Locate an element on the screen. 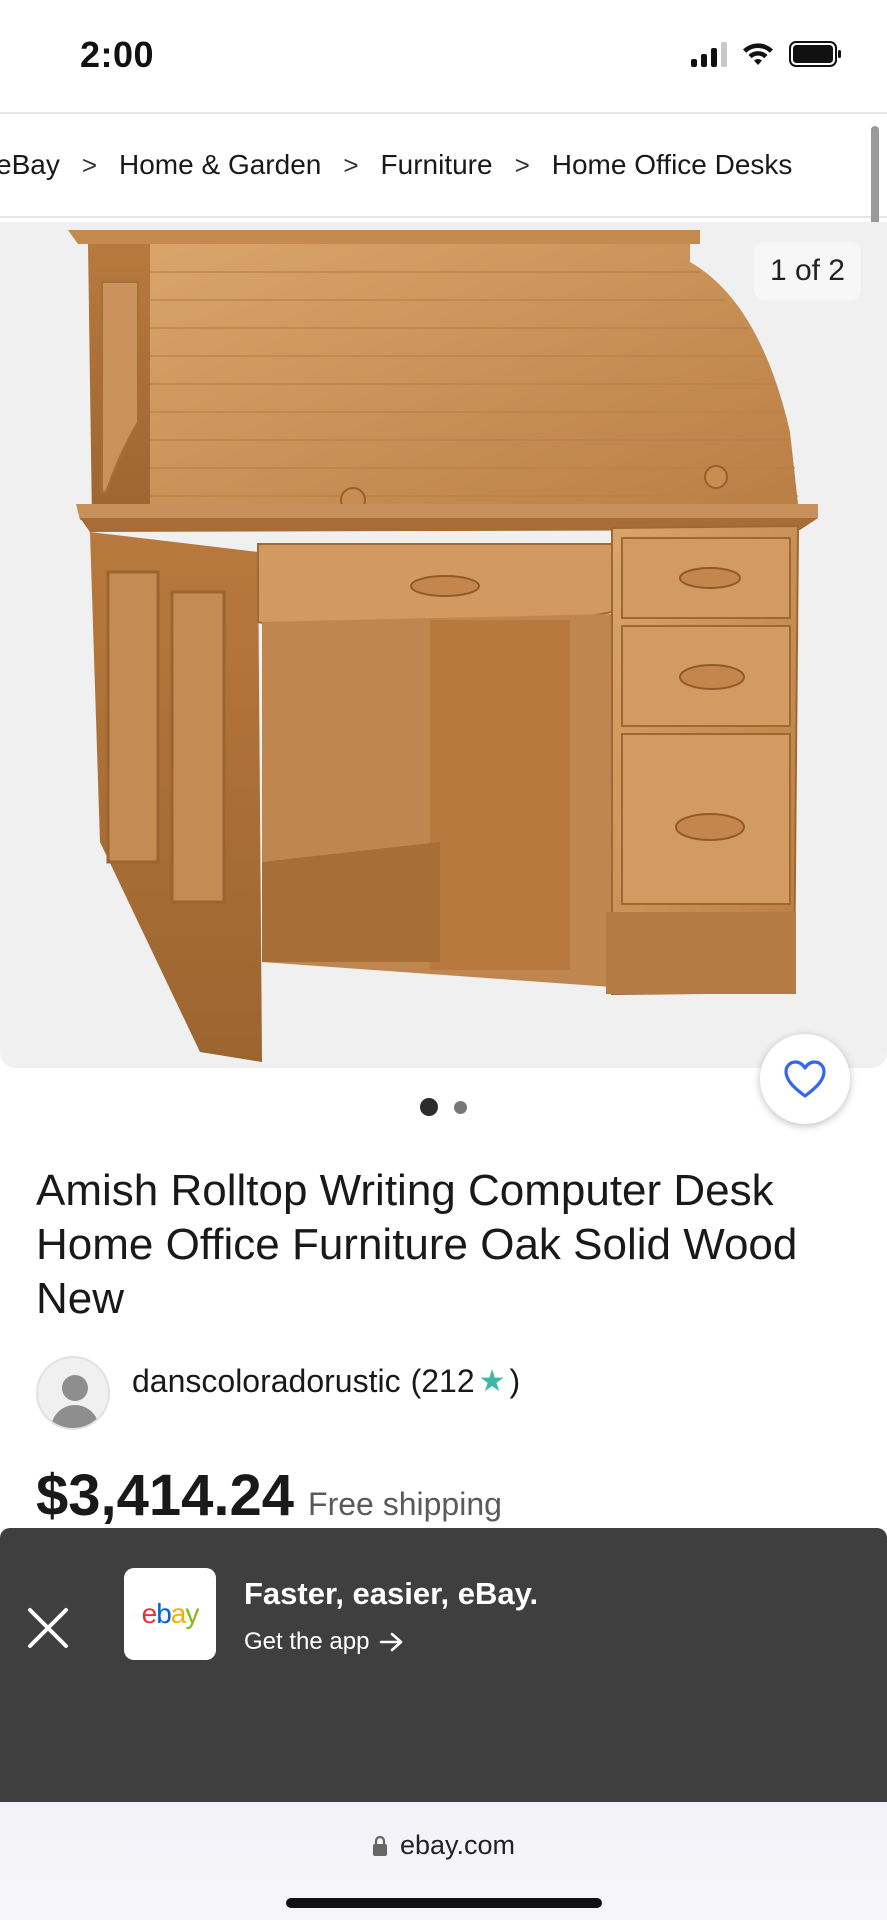 The height and width of the screenshot is (1920, 887). price: $3,414.24 is located at coordinates (165, 1495).